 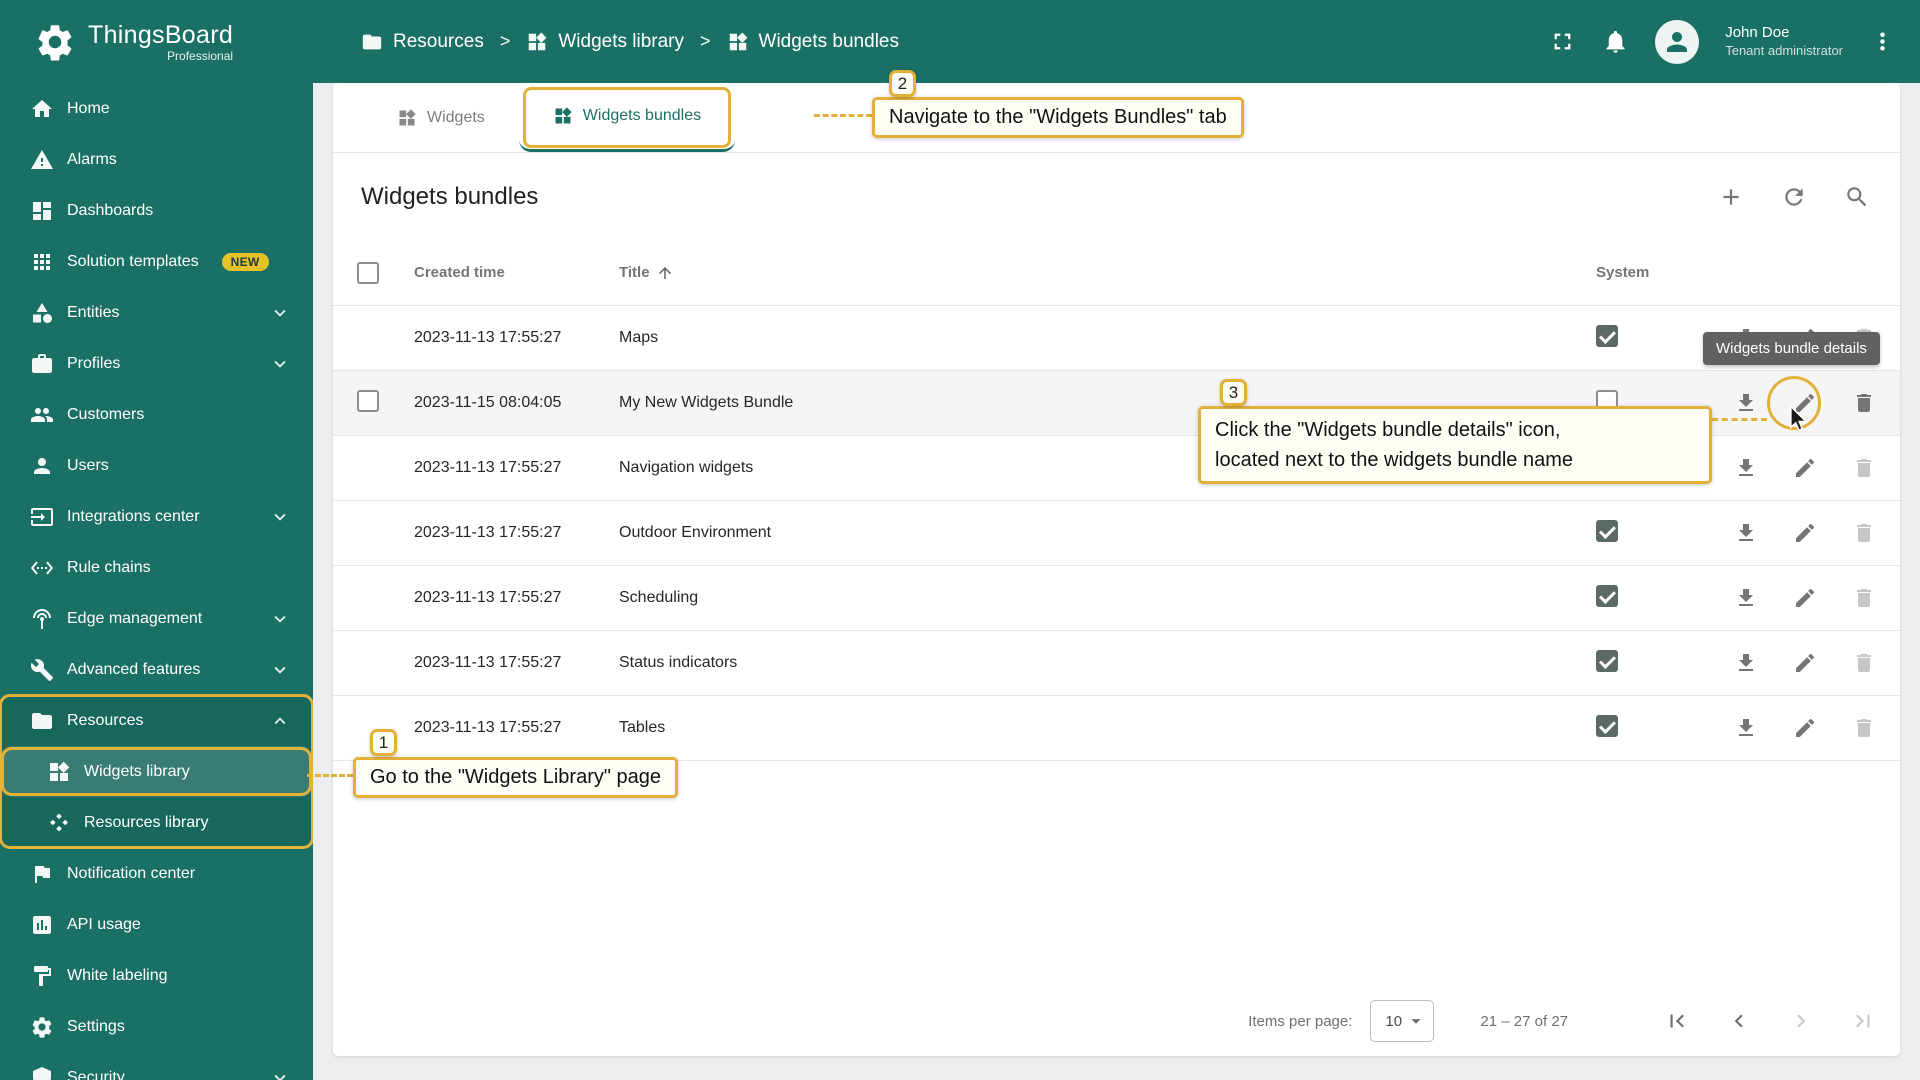 I want to click on column-header-title: Title, so click(x=1107, y=273).